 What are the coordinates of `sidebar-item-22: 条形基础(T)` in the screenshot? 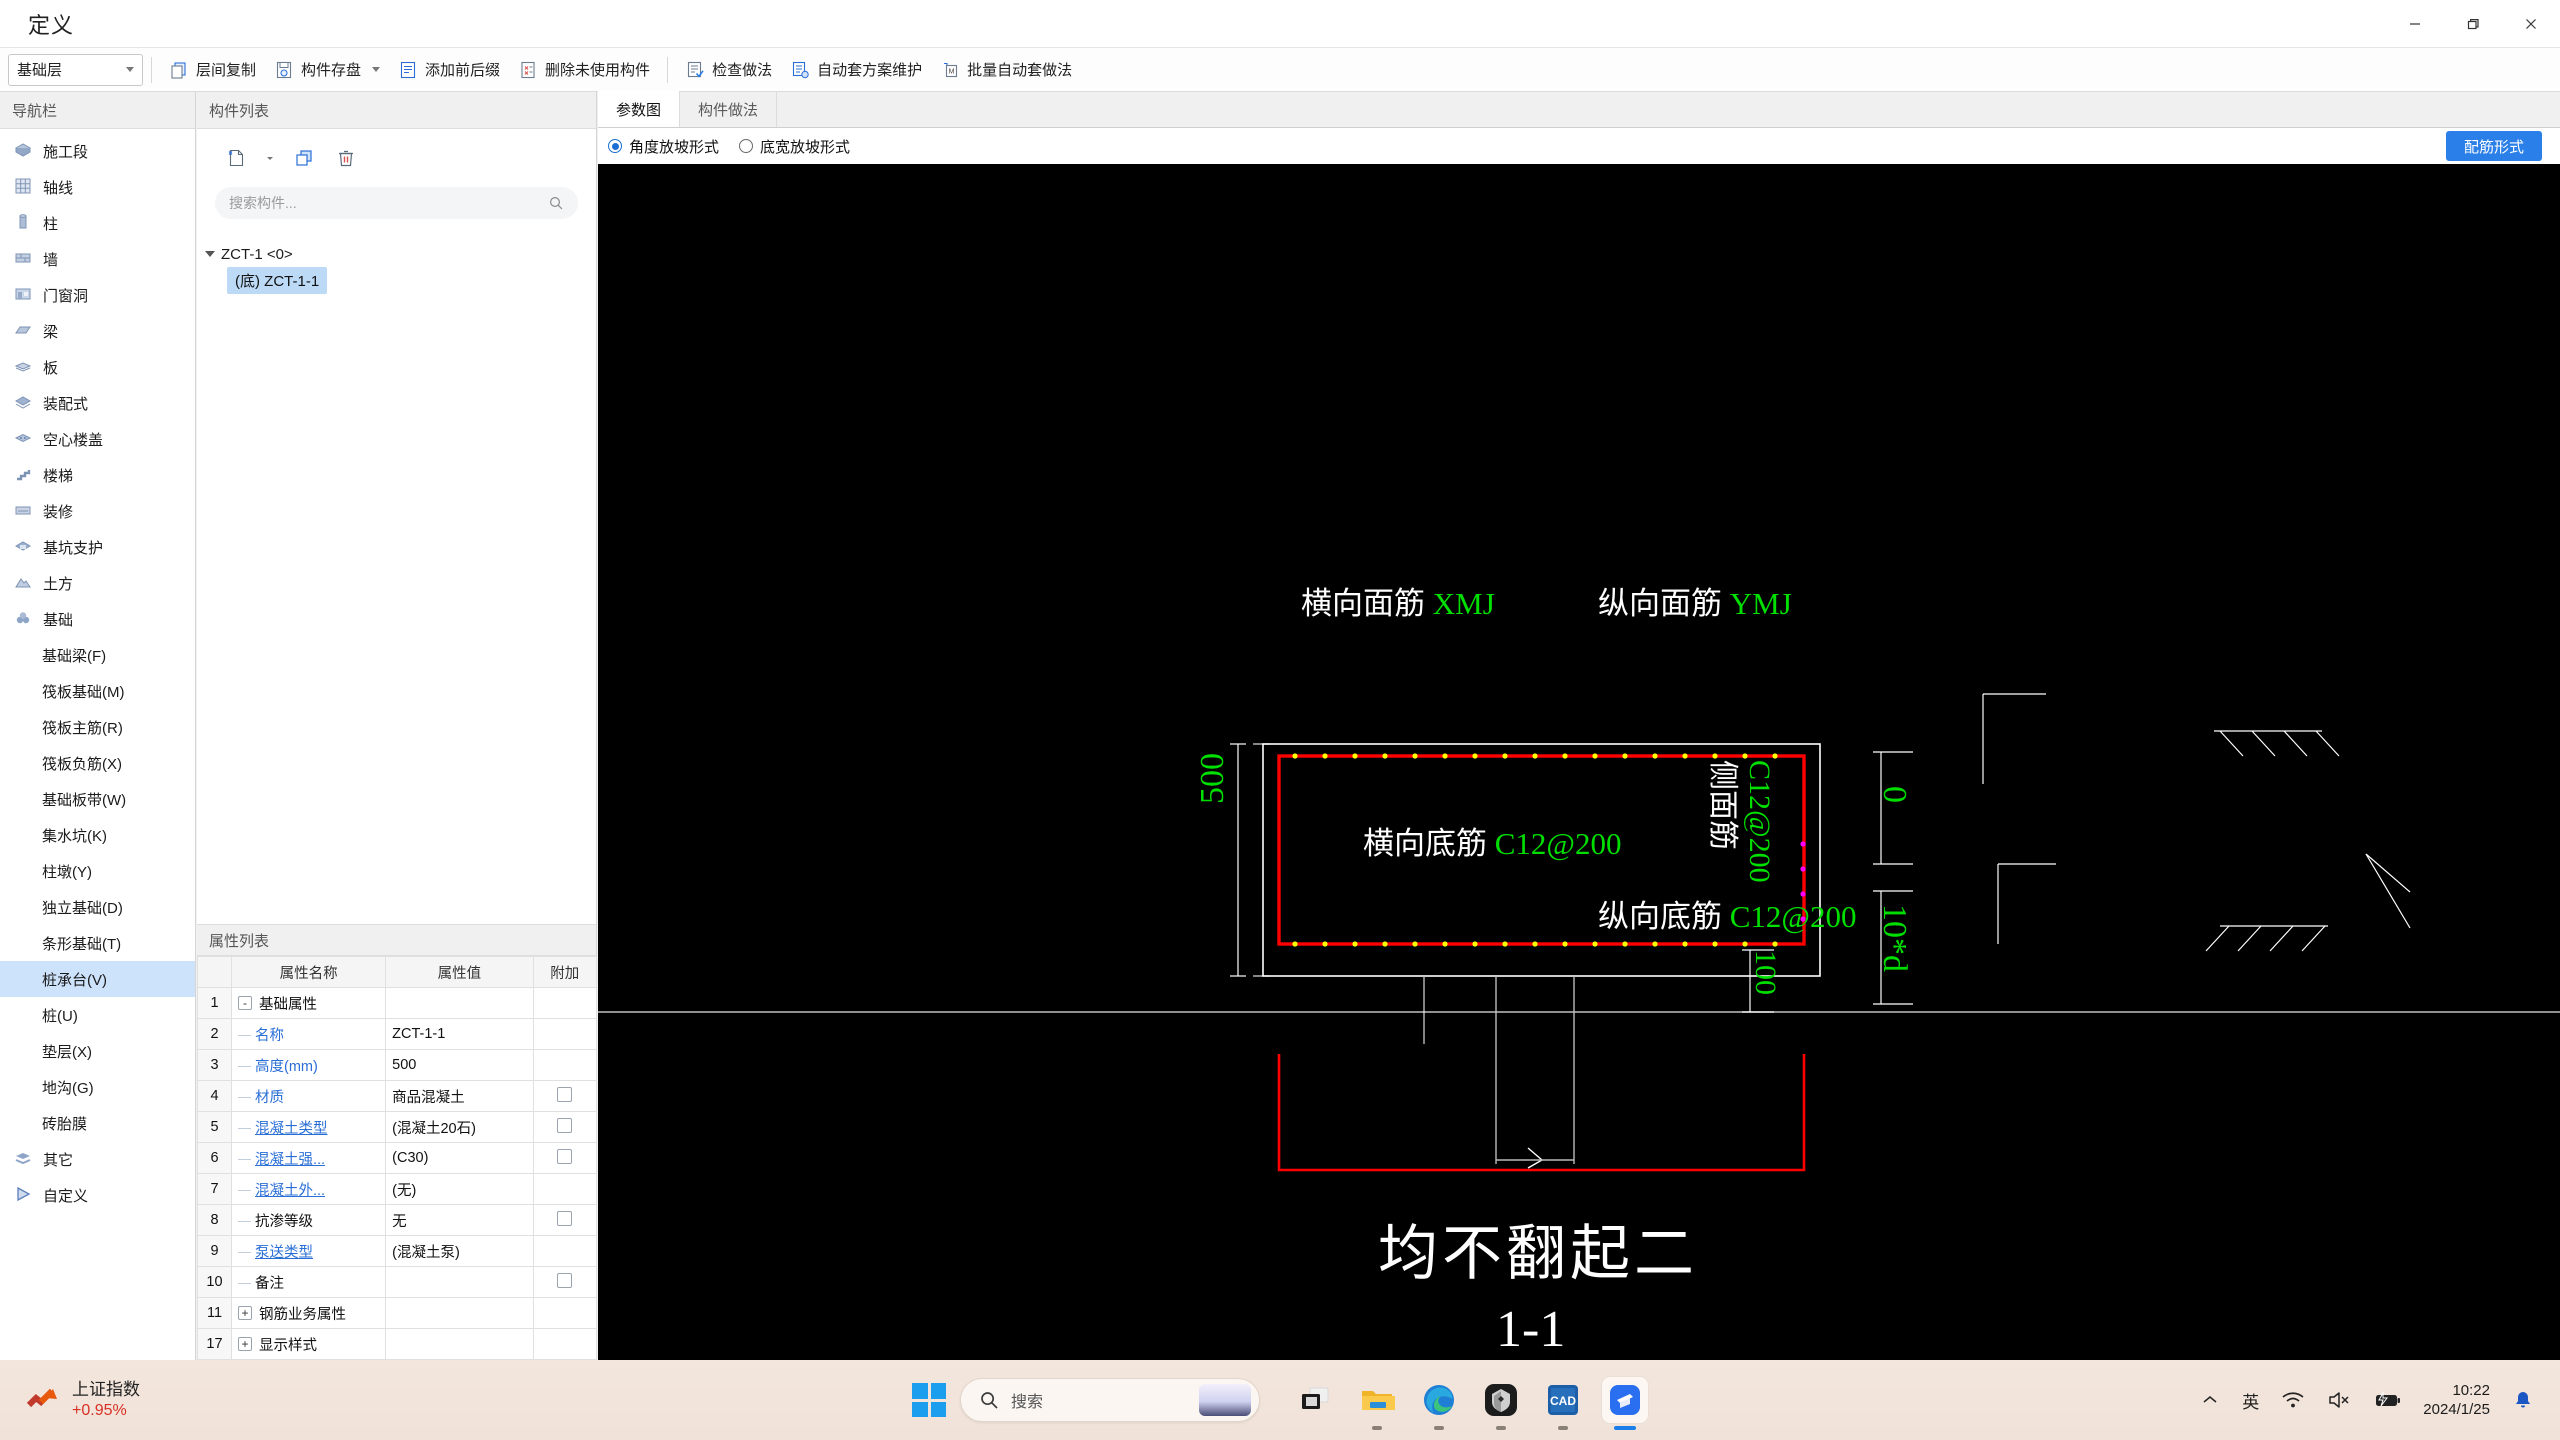 It's located at (97, 943).